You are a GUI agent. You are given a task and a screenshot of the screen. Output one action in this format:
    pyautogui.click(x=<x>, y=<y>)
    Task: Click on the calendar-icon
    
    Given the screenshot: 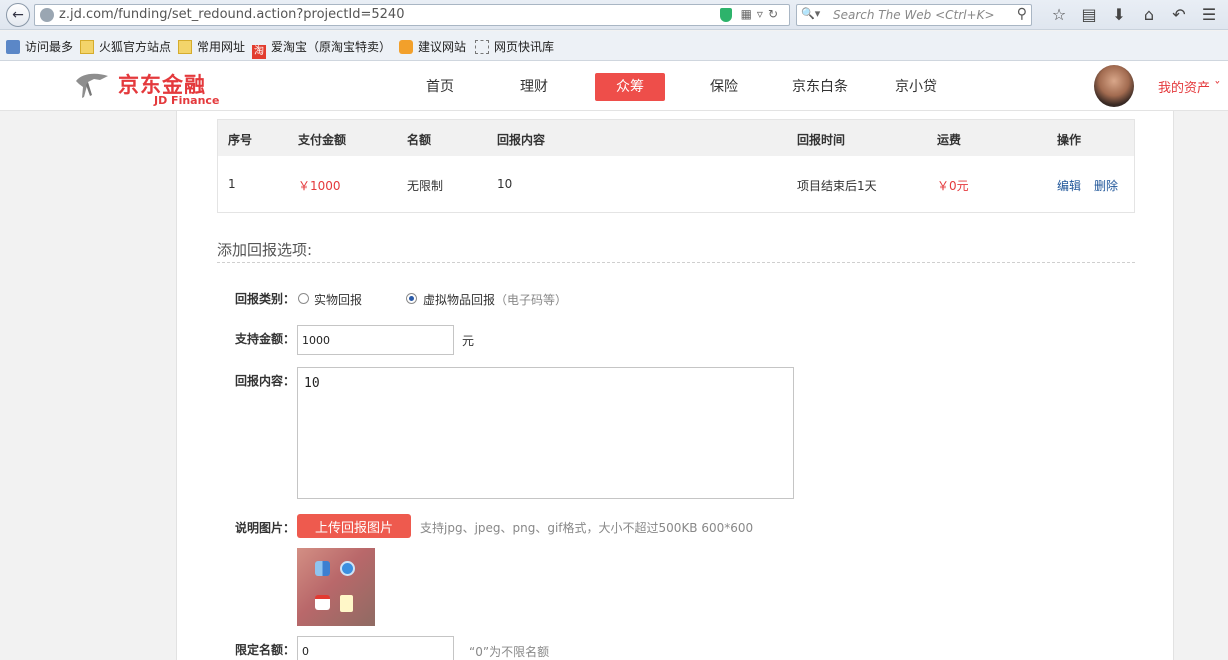 What is the action you would take?
    pyautogui.click(x=322, y=602)
    